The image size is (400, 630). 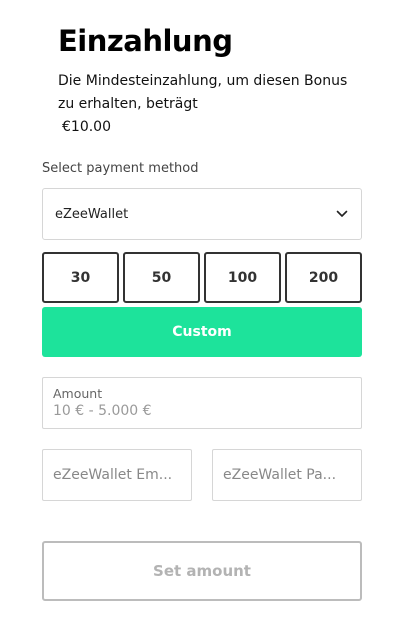 What do you see at coordinates (145, 41) in the screenshot?
I see `page-title: Einzahlung` at bounding box center [145, 41].